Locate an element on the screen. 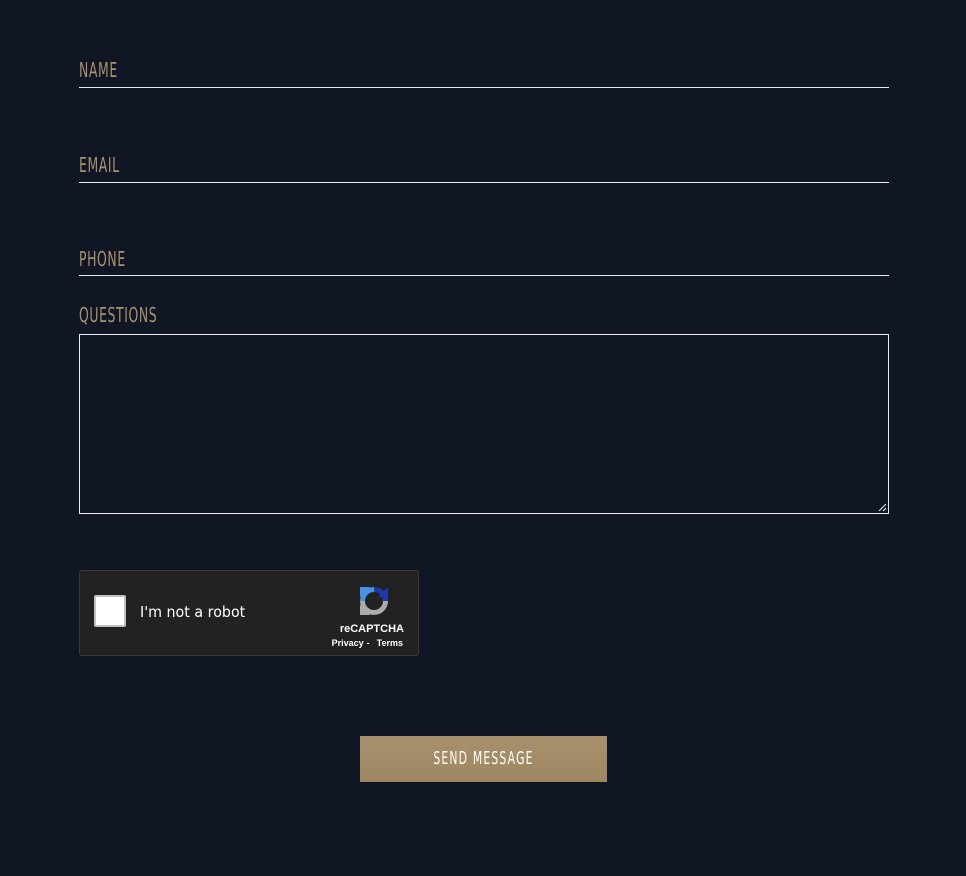  phone-input is located at coordinates (484, 261).